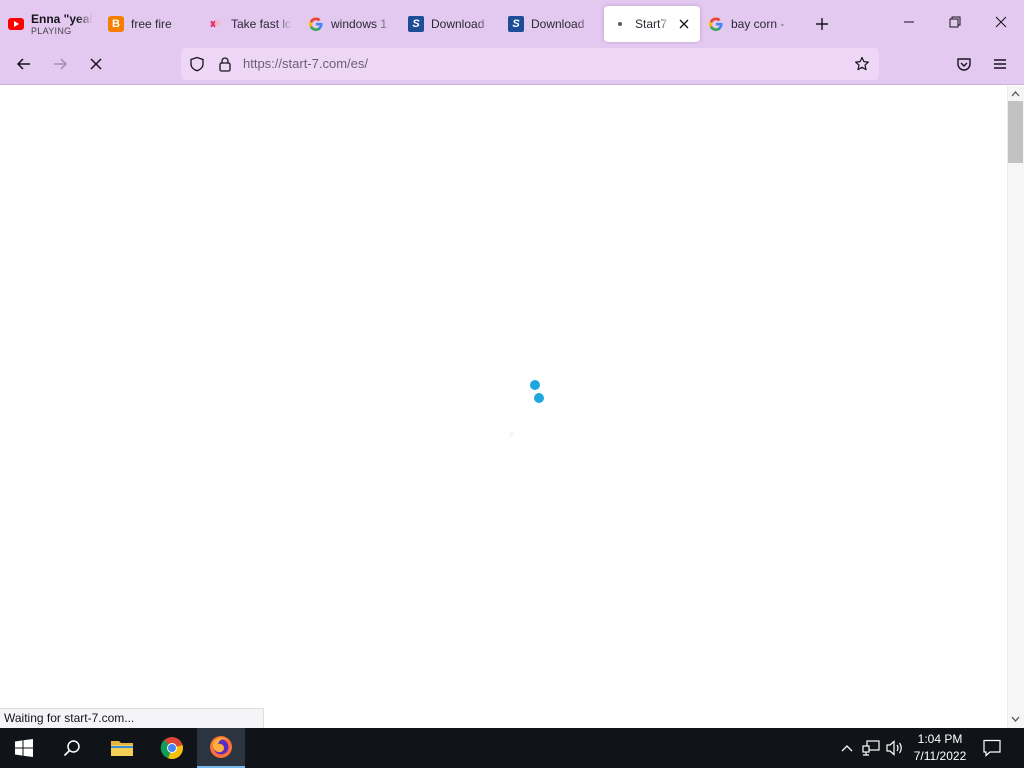 The height and width of the screenshot is (768, 1024). Describe the element at coordinates (51, 31) in the screenshot. I see `tab-playing-label: PLAYING` at that location.